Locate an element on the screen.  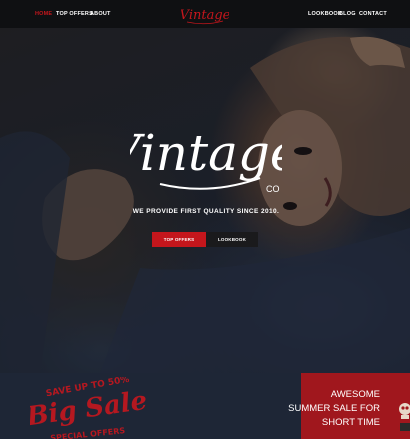
nav-link-contact: CONTACT is located at coordinates (373, 14).